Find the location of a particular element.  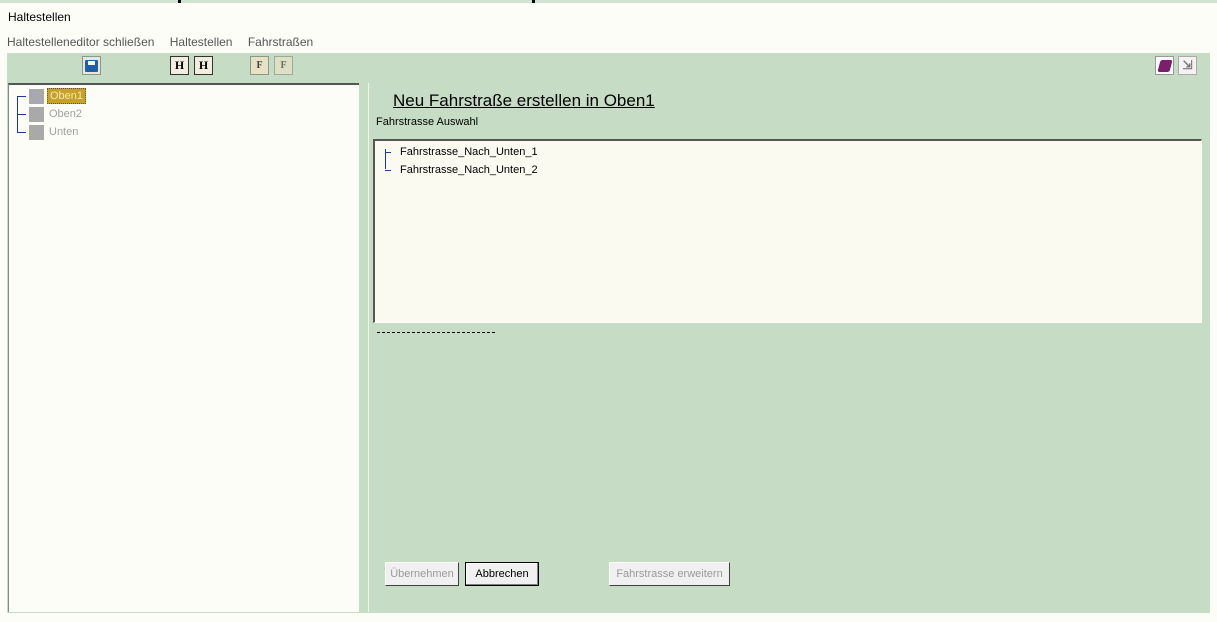

tree-node: Oben2 is located at coordinates (50, 114).